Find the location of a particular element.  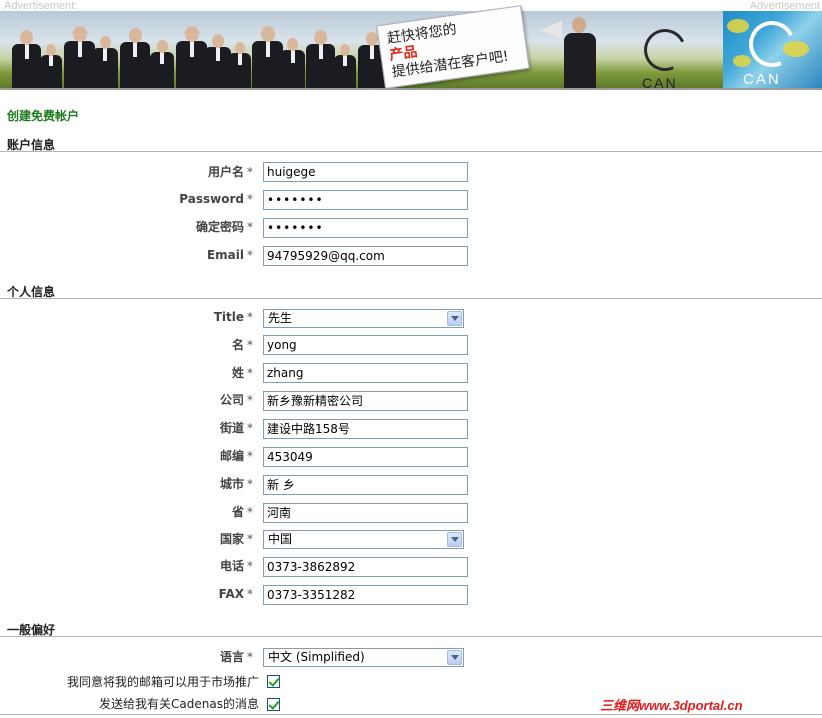

language-select-value: 中文 (Simplified) is located at coordinates (316, 657).